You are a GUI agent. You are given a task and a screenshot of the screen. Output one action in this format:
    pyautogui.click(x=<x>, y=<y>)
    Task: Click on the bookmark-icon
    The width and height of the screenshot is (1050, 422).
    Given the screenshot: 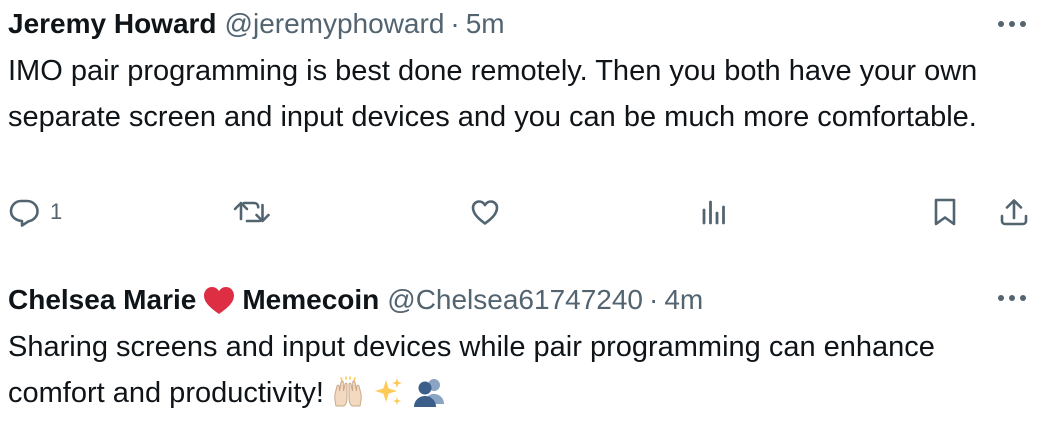 What is the action you would take?
    pyautogui.click(x=945, y=212)
    